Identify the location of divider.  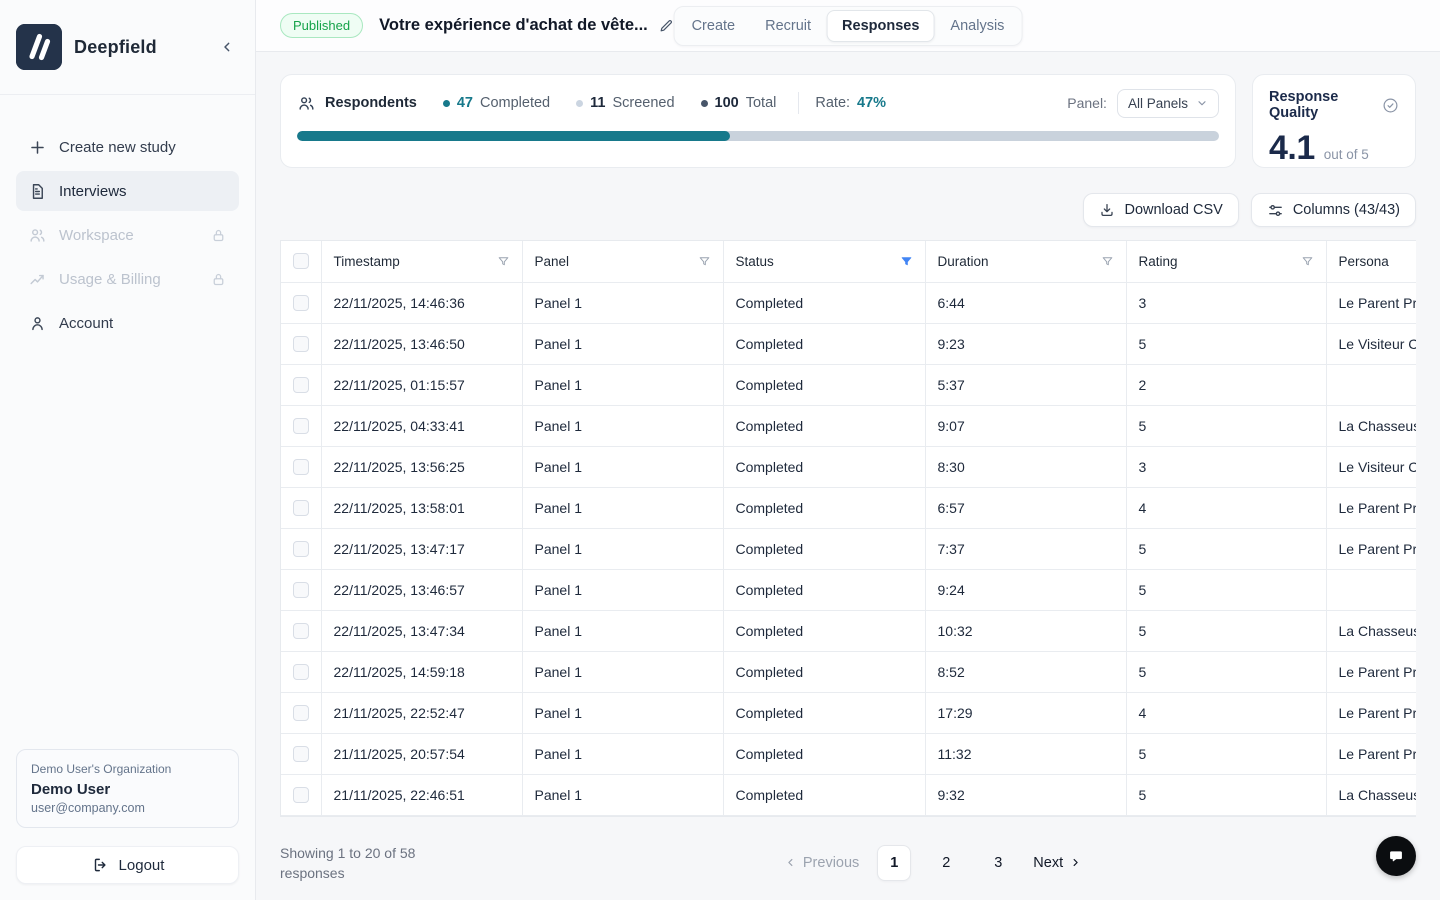
(799, 103).